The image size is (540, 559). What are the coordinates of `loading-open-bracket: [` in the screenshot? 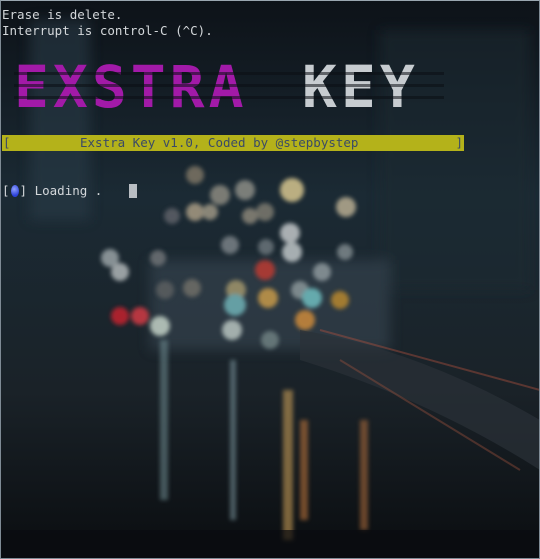 It's located at (6, 190).